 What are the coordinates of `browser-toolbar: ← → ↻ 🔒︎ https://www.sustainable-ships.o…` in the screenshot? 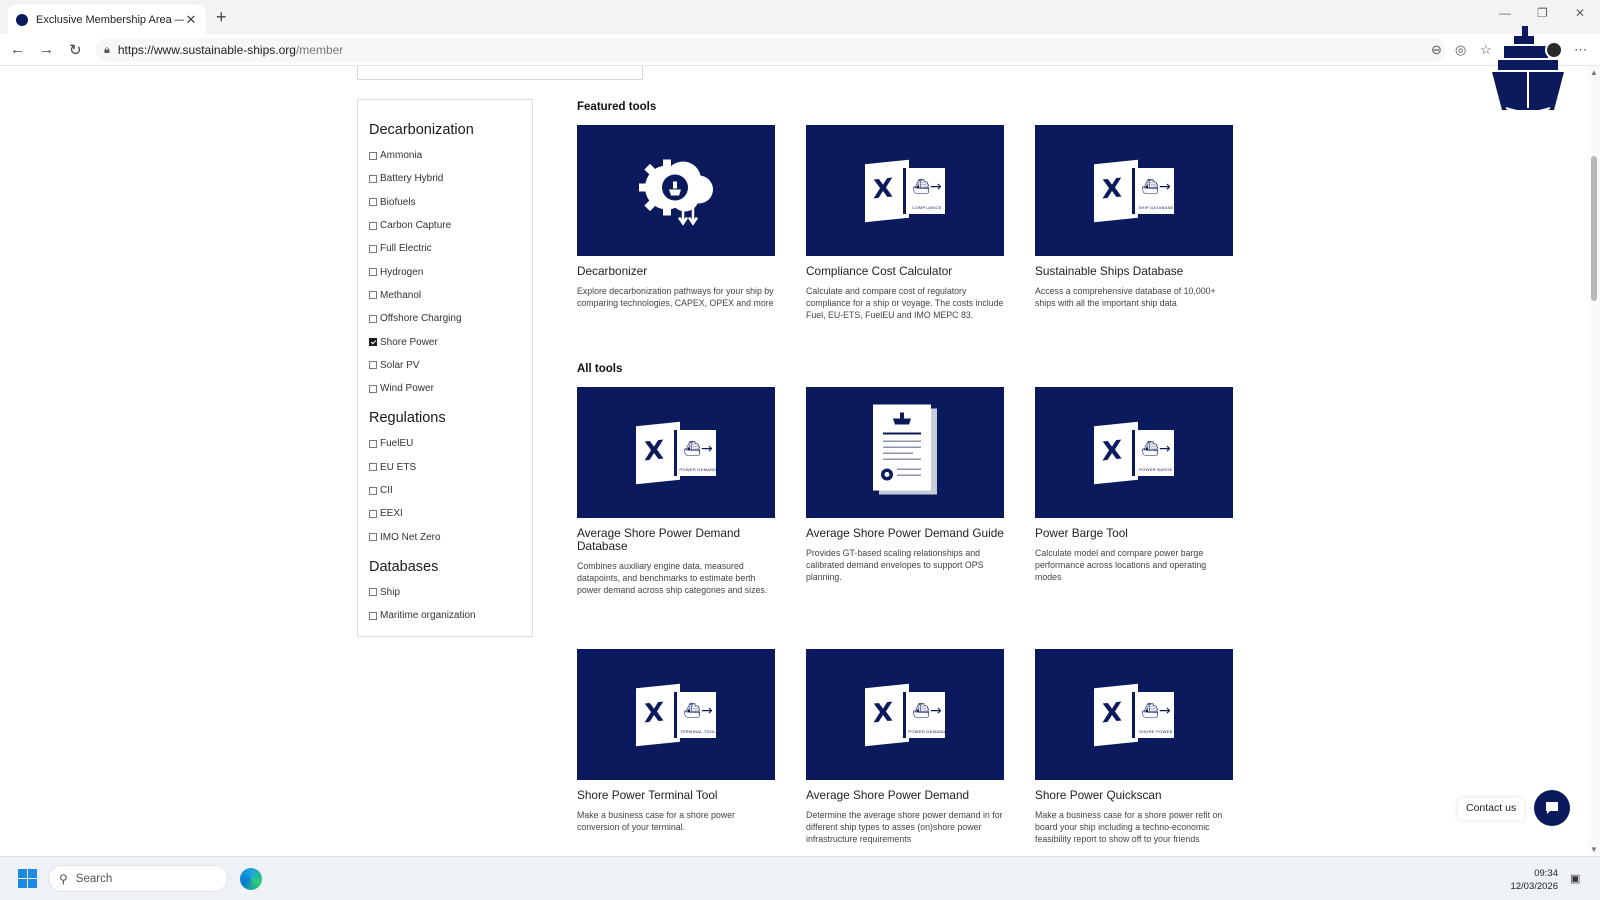 It's located at (800, 50).